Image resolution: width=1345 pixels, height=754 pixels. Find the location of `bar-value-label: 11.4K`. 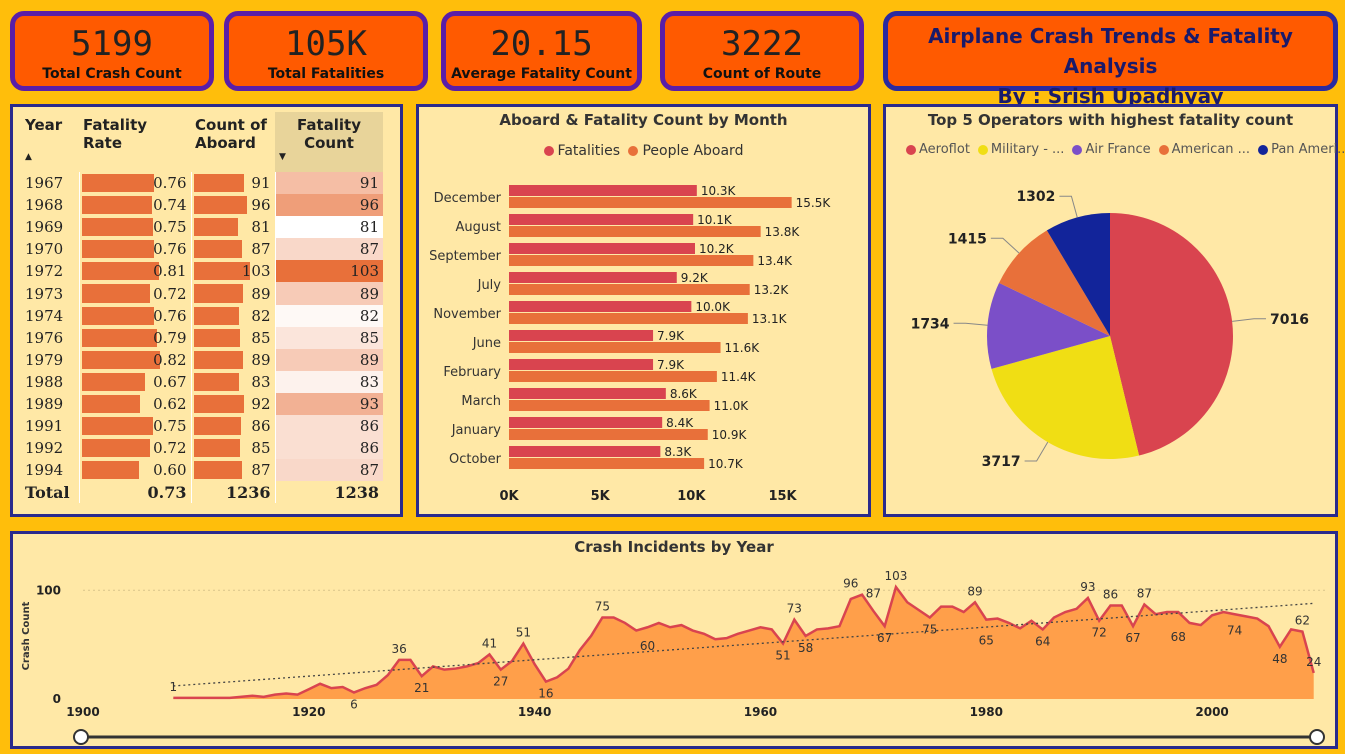

bar-value-label: 11.4K is located at coordinates (739, 377).